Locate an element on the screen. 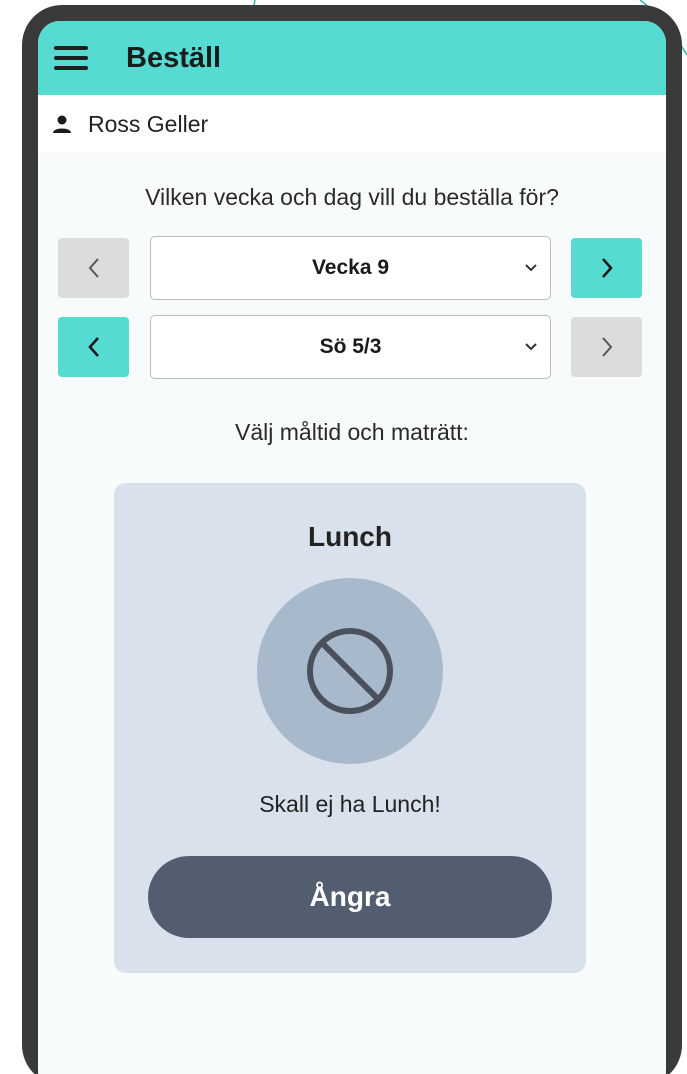  day-selector-row: Sö 5/3 is located at coordinates (350, 347).